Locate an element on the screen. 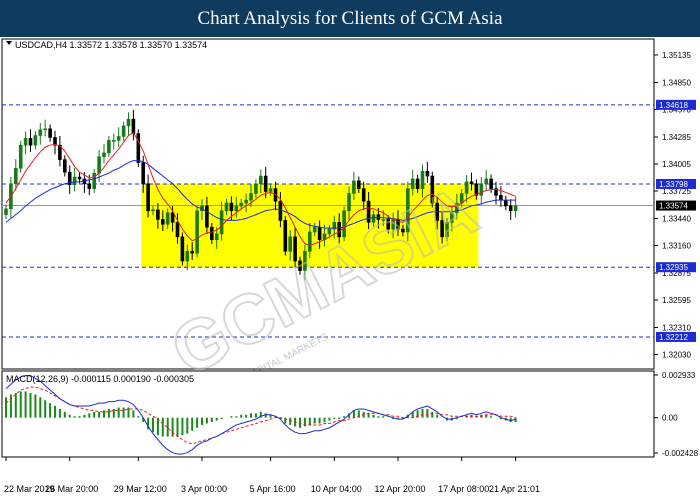  time-tick-label: 10 Apr 04:00 is located at coordinates (336, 489).